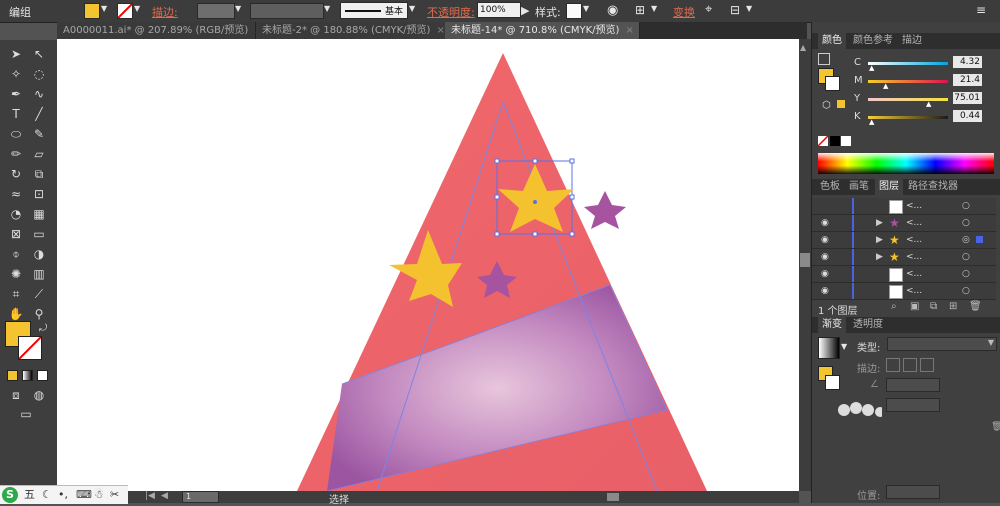 The height and width of the screenshot is (506, 1000). What do you see at coordinates (16, 294) in the screenshot?
I see `artboard-tool-icon: ⌗` at bounding box center [16, 294].